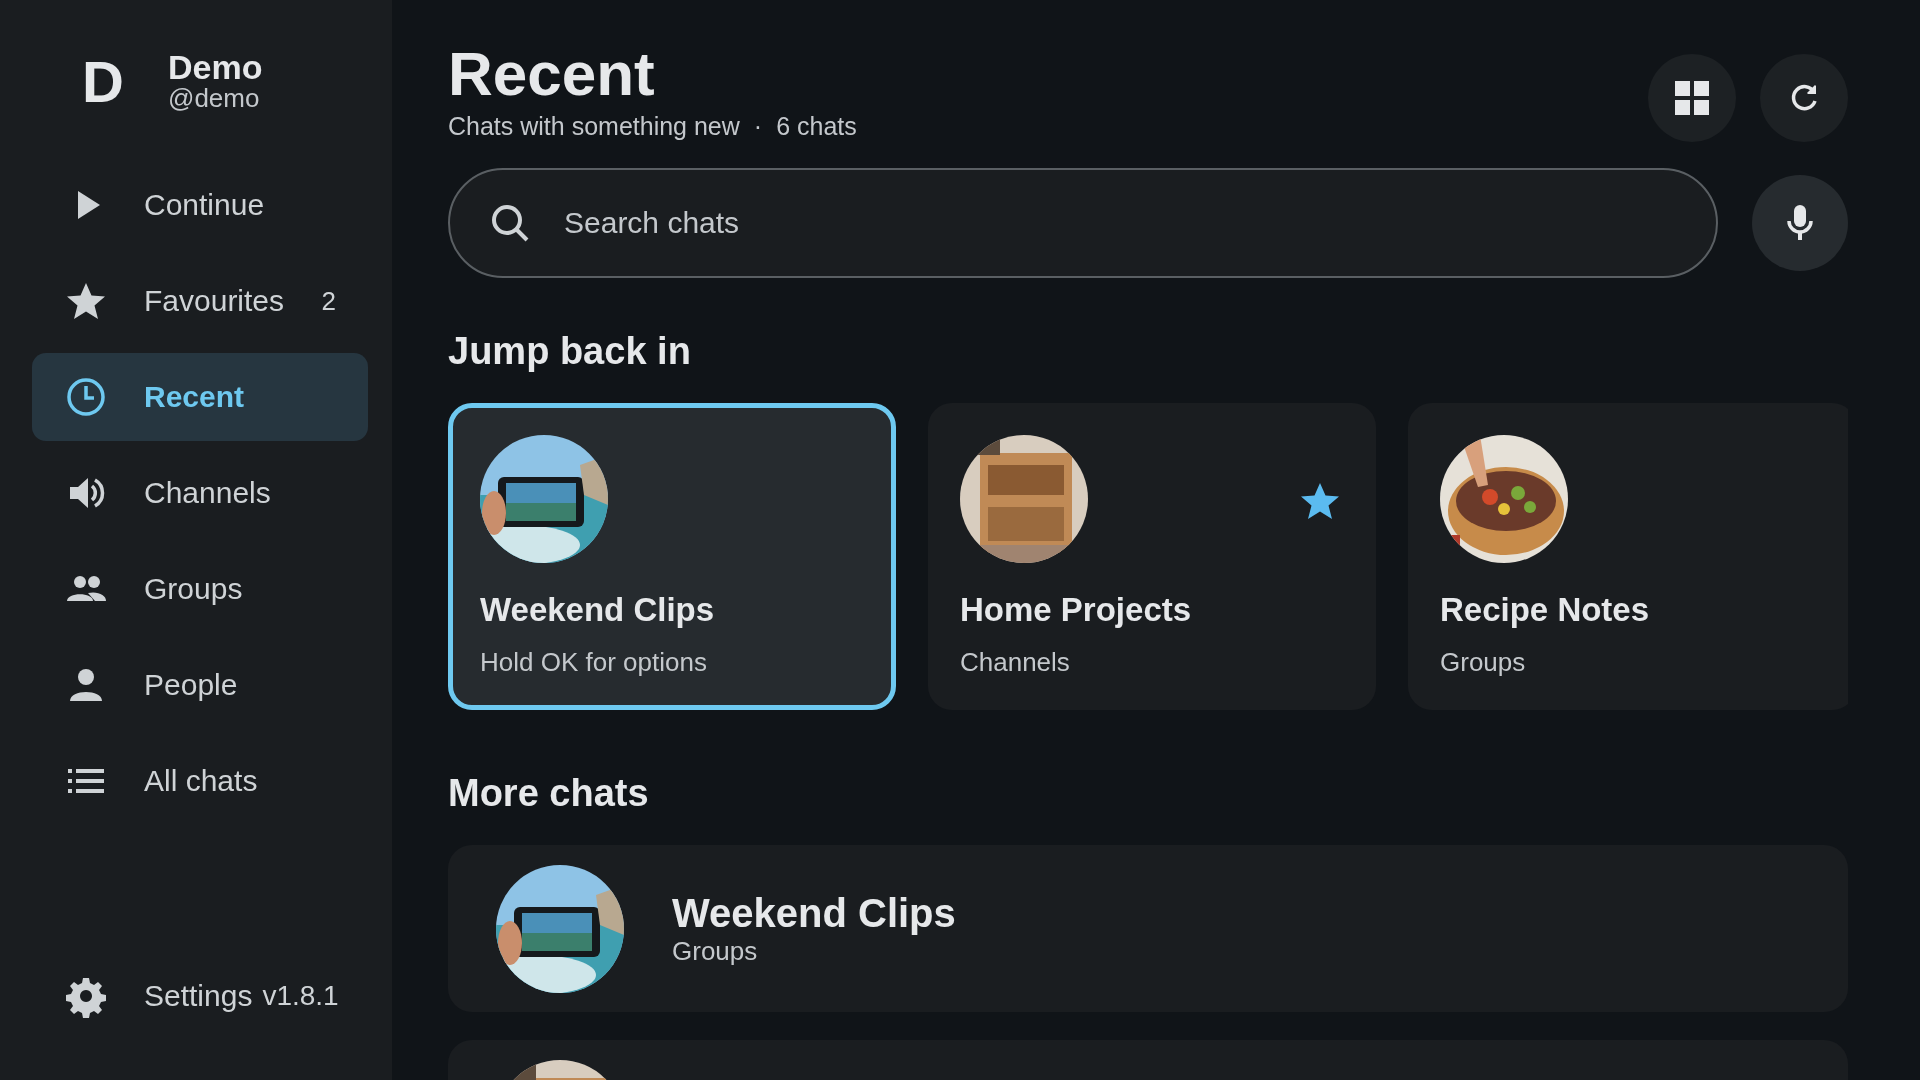 This screenshot has height=1080, width=1920. What do you see at coordinates (193, 589) in the screenshot?
I see `nav-label: Groups` at bounding box center [193, 589].